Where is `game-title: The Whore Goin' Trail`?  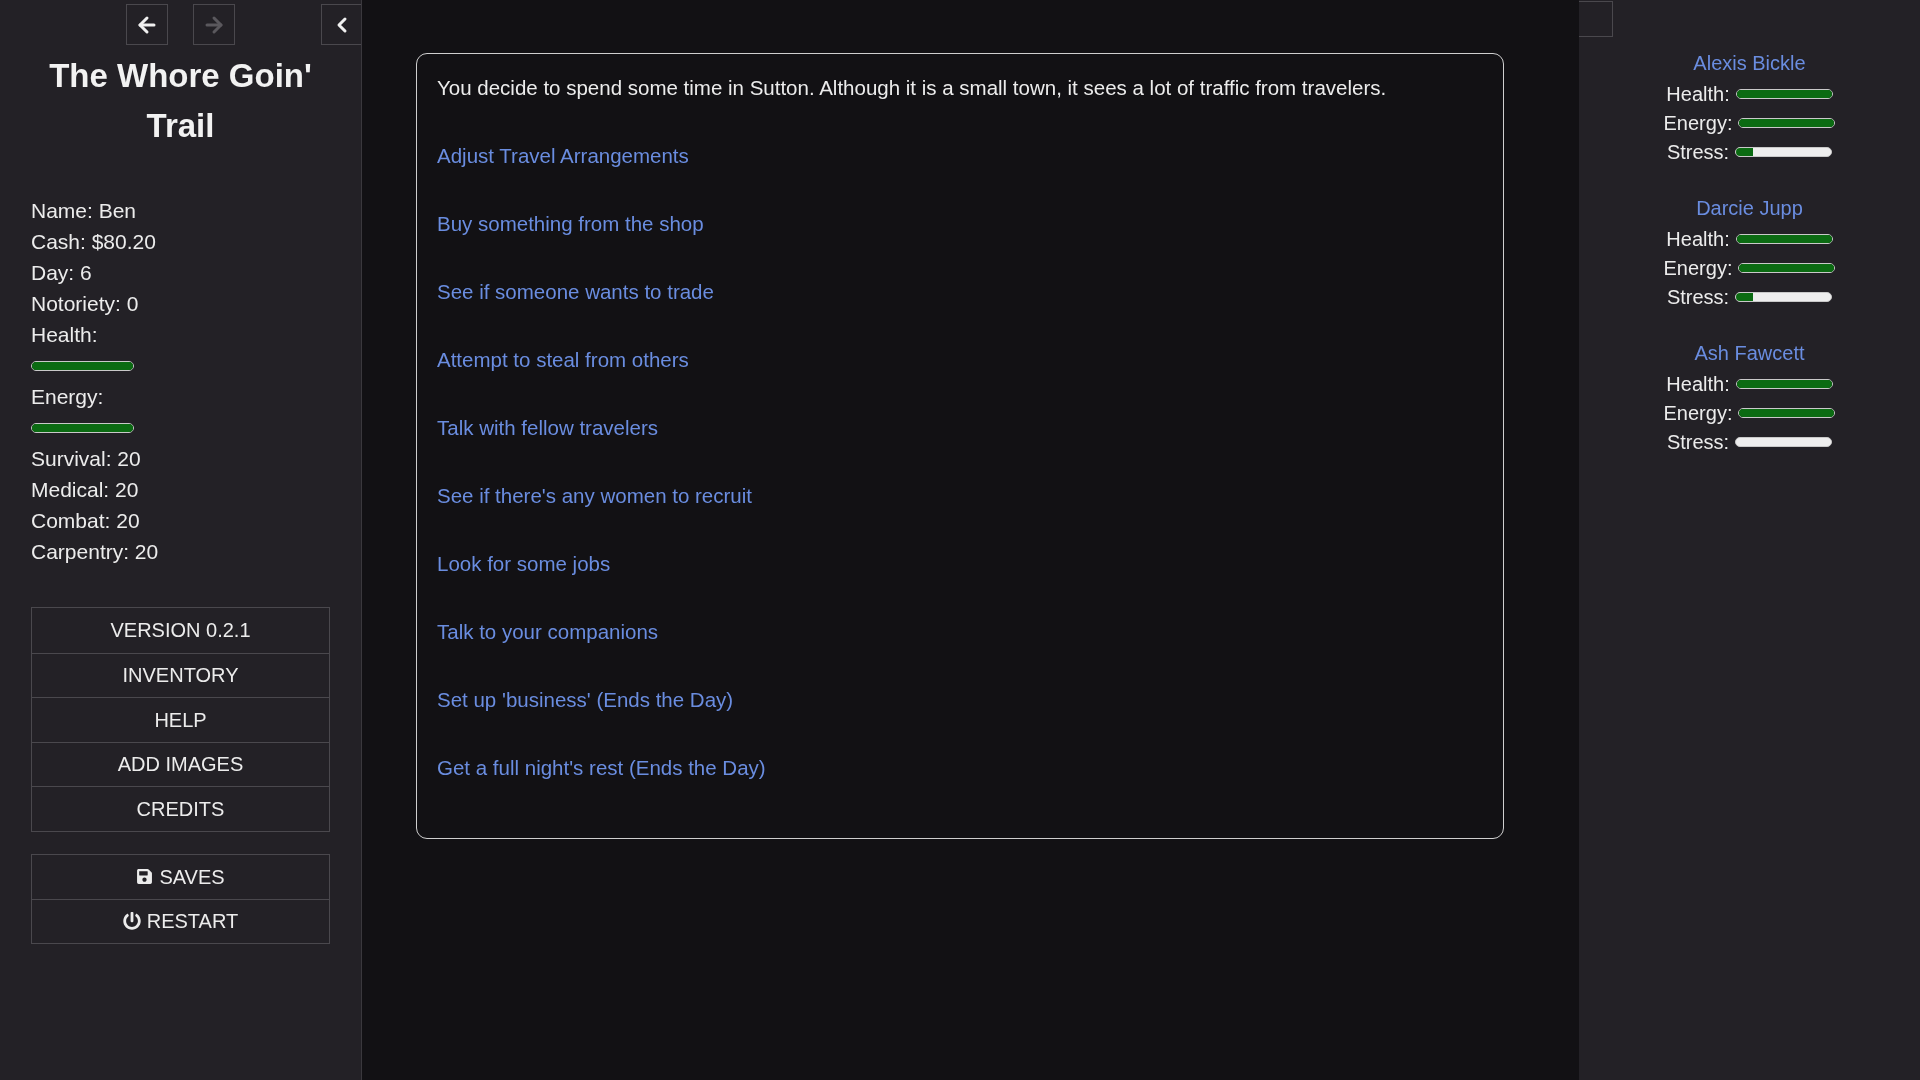
game-title: The Whore Goin' Trail is located at coordinates (180, 101).